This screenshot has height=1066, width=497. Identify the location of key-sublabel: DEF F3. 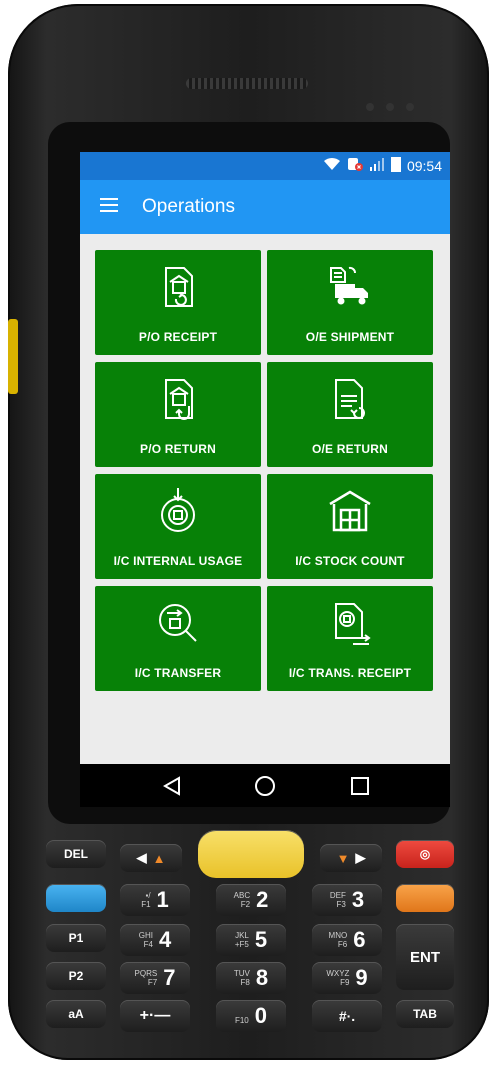
(337, 900).